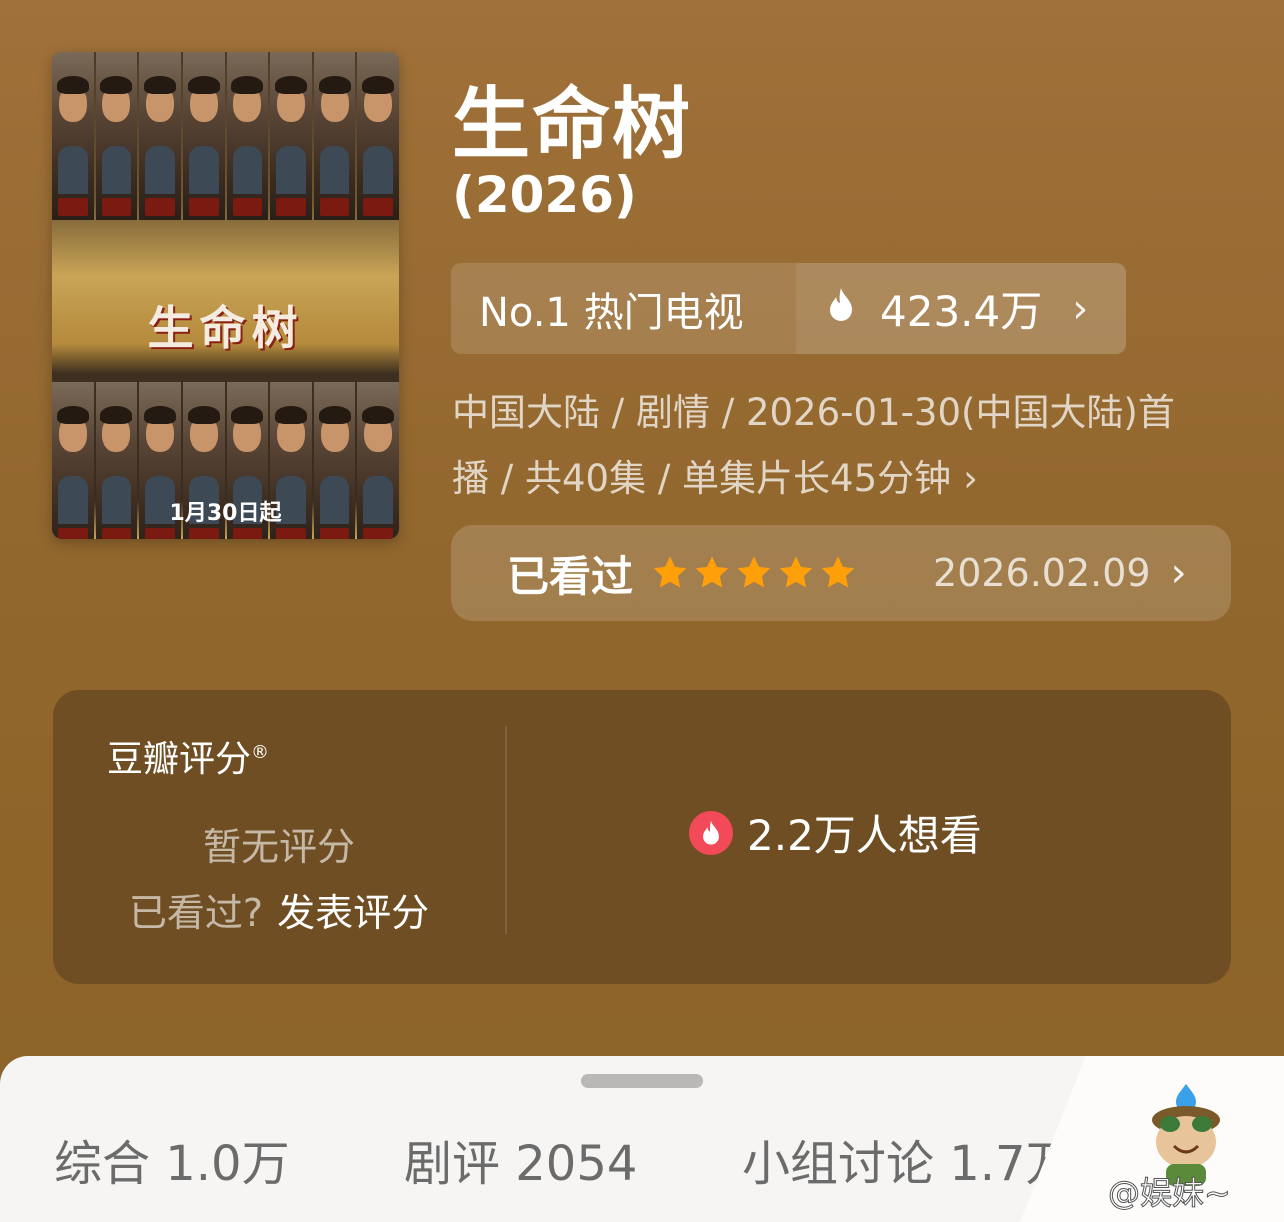 The width and height of the screenshot is (1284, 1222). Describe the element at coordinates (1170, 1193) in the screenshot. I see `watermark: @娱妹~` at that location.